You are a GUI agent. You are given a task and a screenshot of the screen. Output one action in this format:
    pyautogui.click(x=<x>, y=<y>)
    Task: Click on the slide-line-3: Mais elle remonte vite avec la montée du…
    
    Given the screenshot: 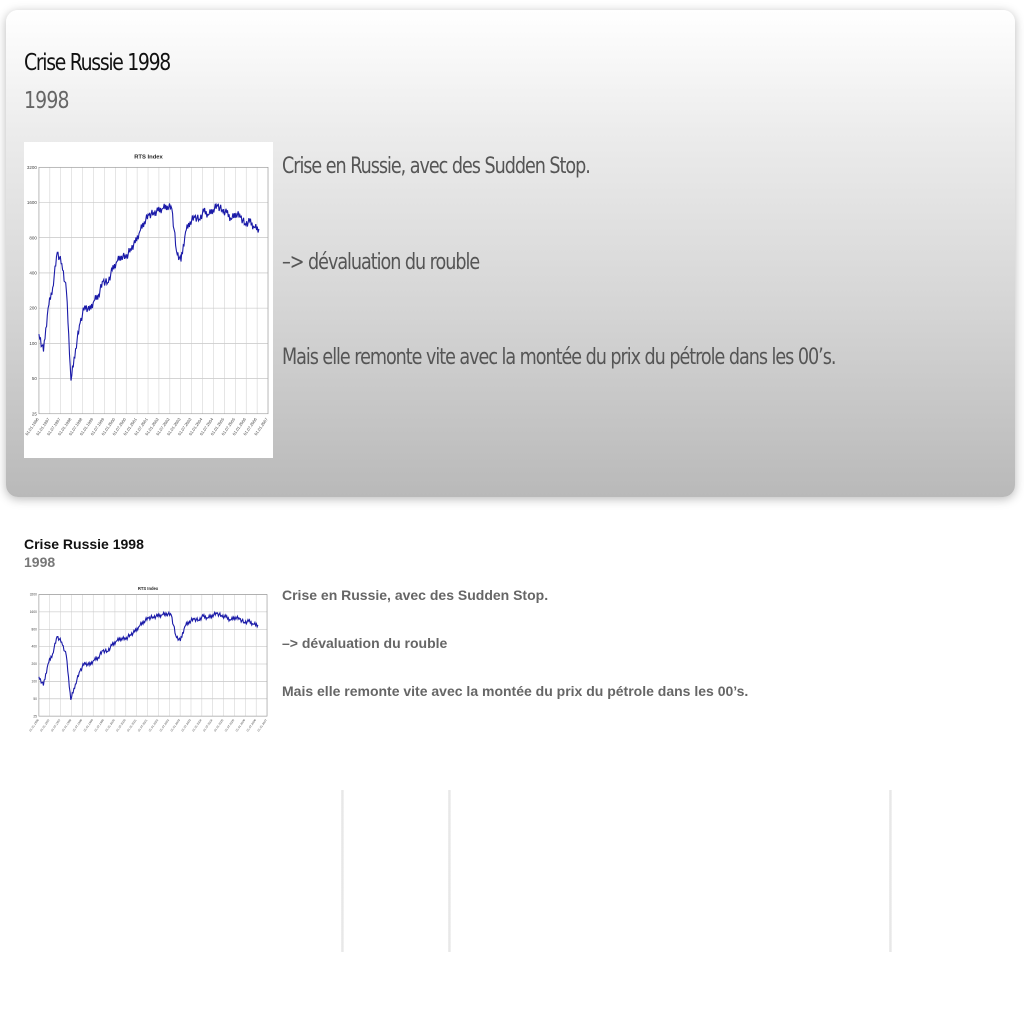 What is the action you would take?
    pyautogui.click(x=559, y=357)
    